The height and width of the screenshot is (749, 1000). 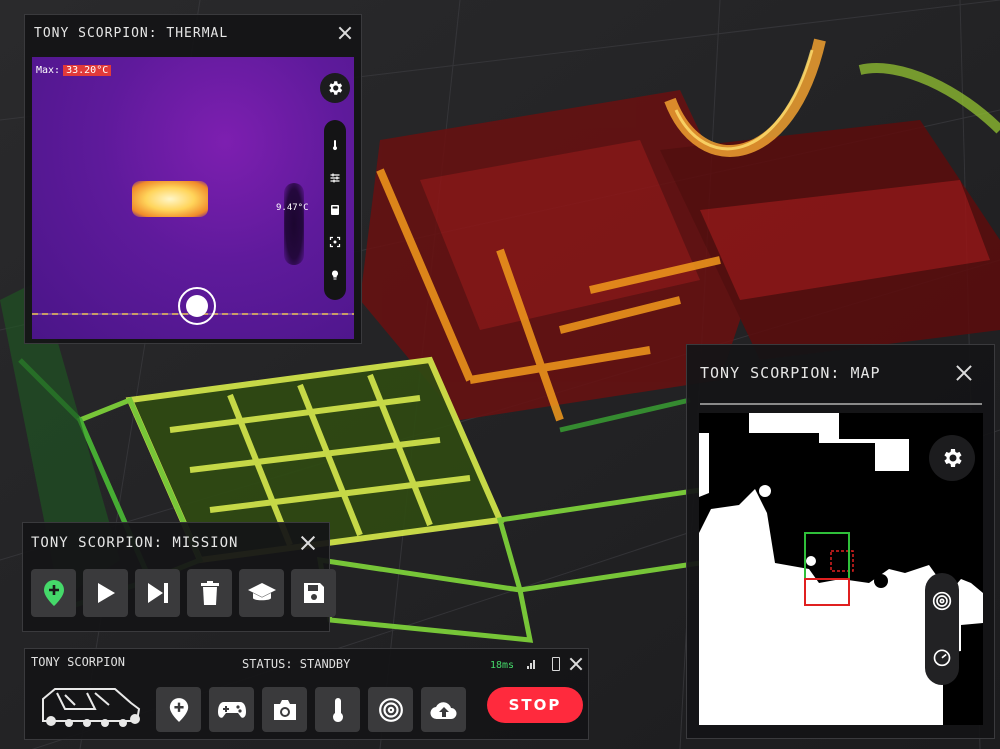 I want to click on thermal-settings-button, so click(x=335, y=88).